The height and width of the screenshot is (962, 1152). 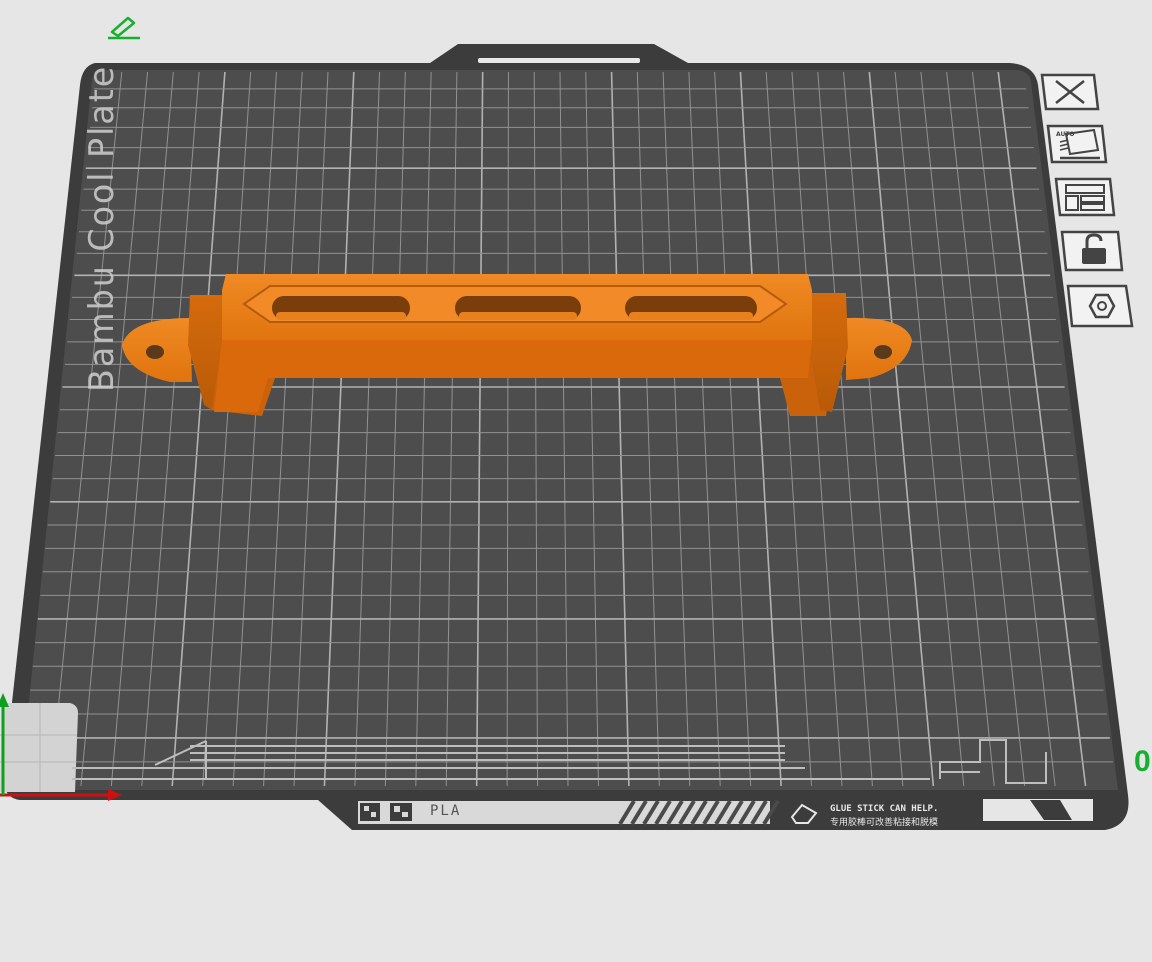 I want to click on plate-settings-button, so click(x=1101, y=307).